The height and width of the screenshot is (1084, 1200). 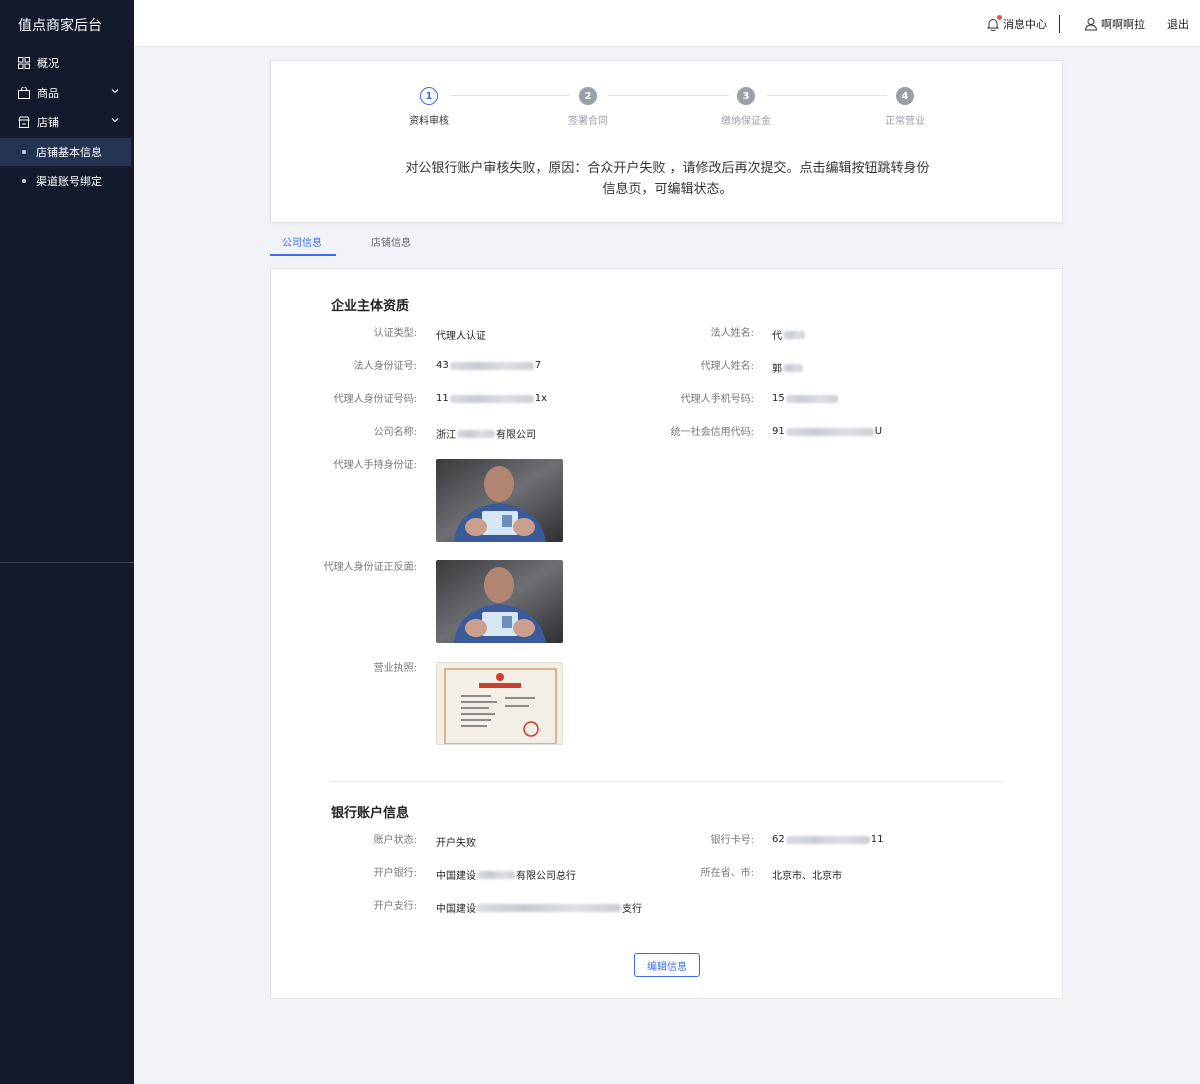 I want to click on value-suffix: 有限公司, so click(x=516, y=435).